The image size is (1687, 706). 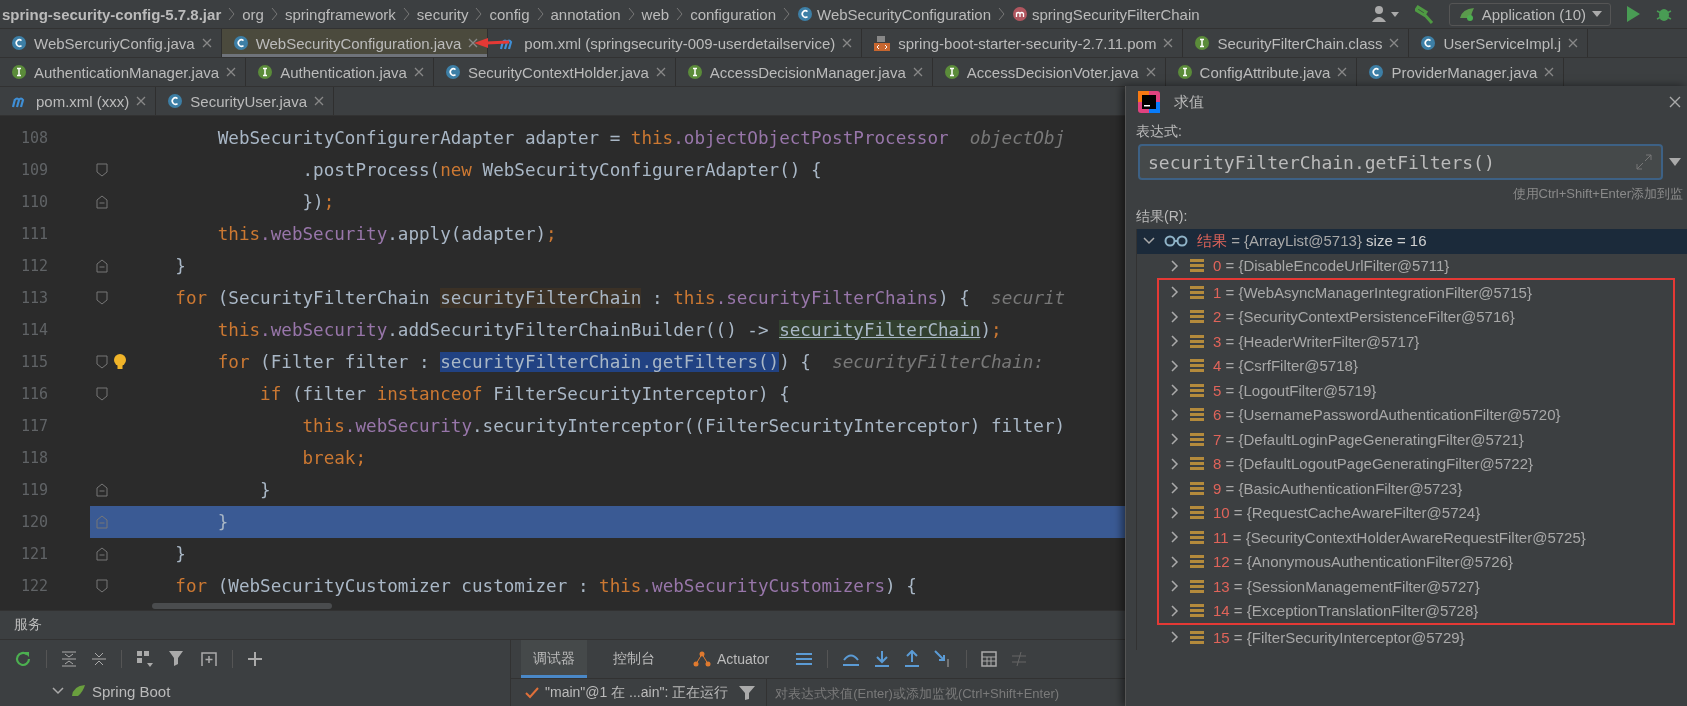 I want to click on tree-item: 2 = {SecurityContextPersistenceFilter@5716}, so click(x=1364, y=317).